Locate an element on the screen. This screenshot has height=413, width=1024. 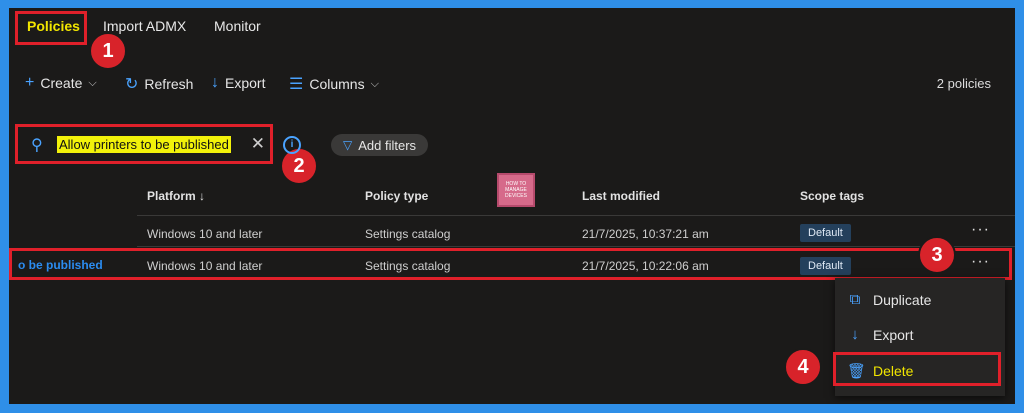
columns-label: Columns is located at coordinates (337, 84).